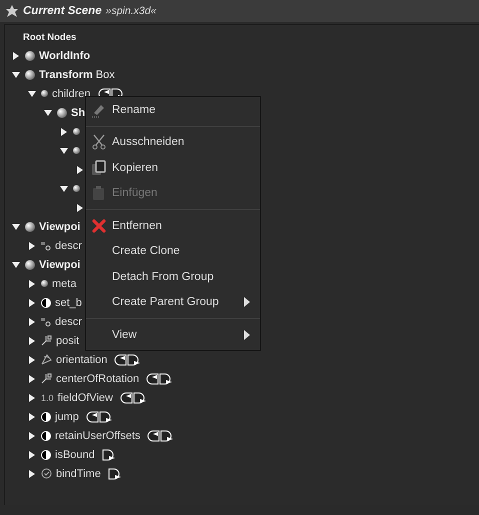 This screenshot has width=479, height=515. Describe the element at coordinates (62, 11) in the screenshot. I see `scene-title: Current Scene` at that location.